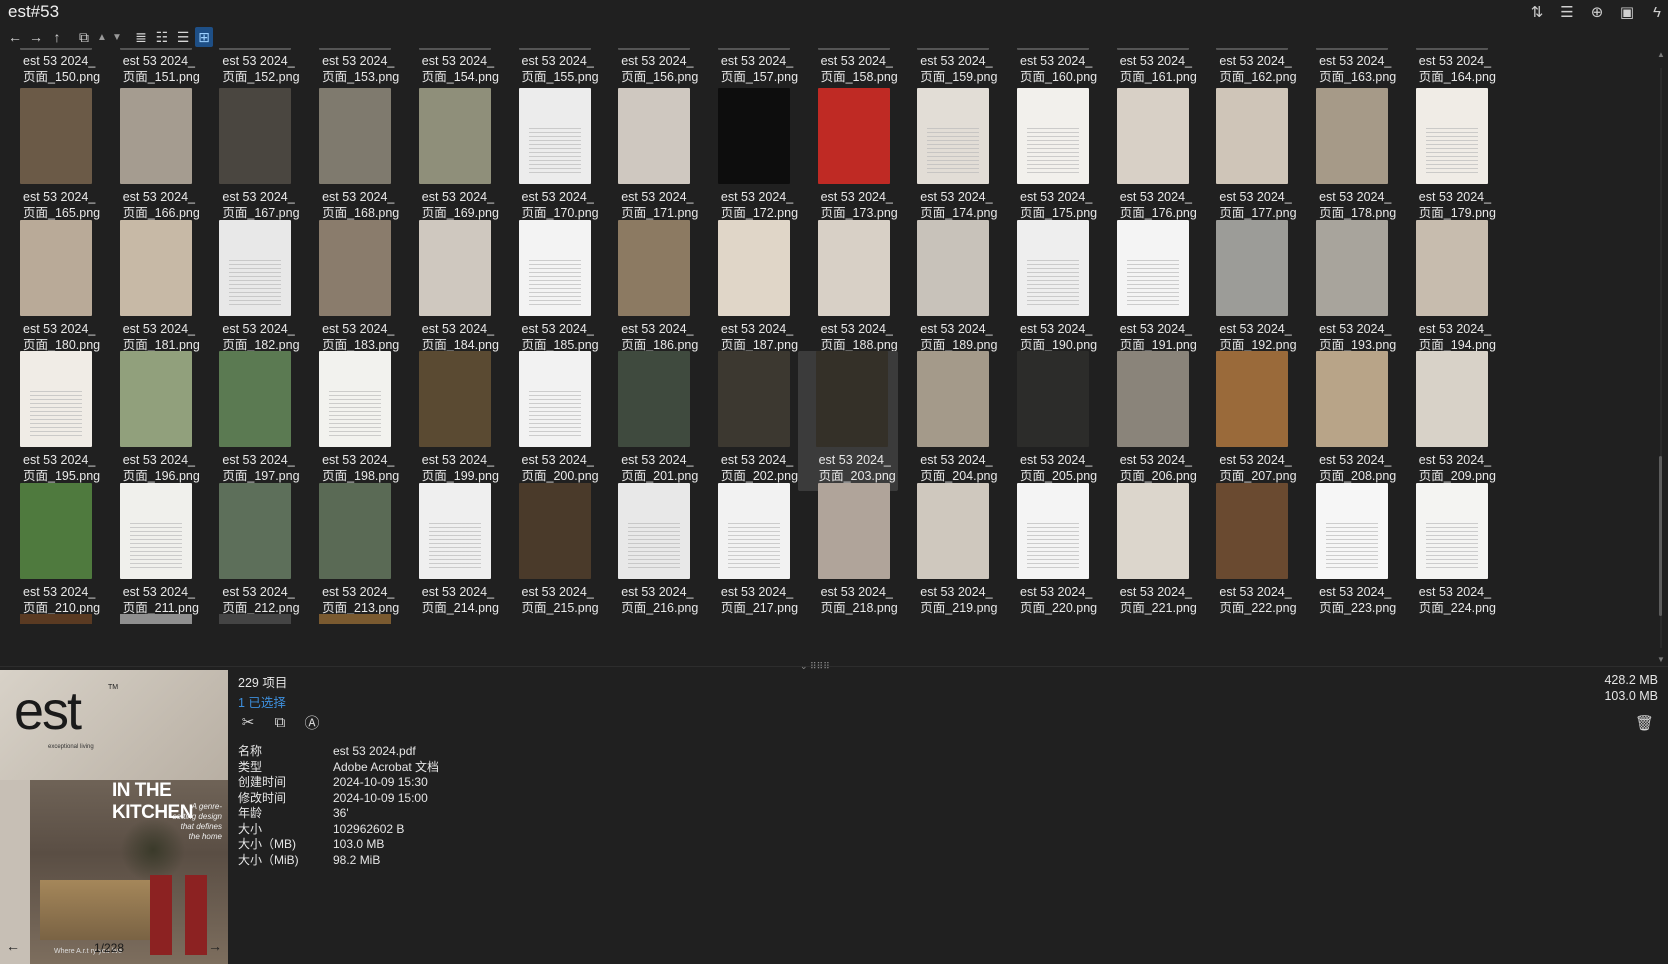  I want to click on thumbnail-item: est 53 2024_ 页面_185.png, so click(551, 290).